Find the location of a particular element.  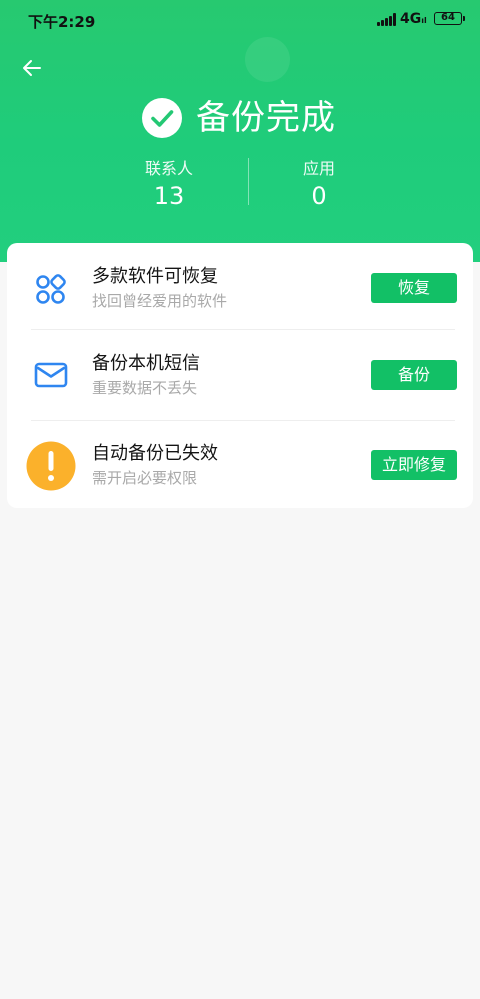

stat-apps-value: 0 is located at coordinates (319, 196).